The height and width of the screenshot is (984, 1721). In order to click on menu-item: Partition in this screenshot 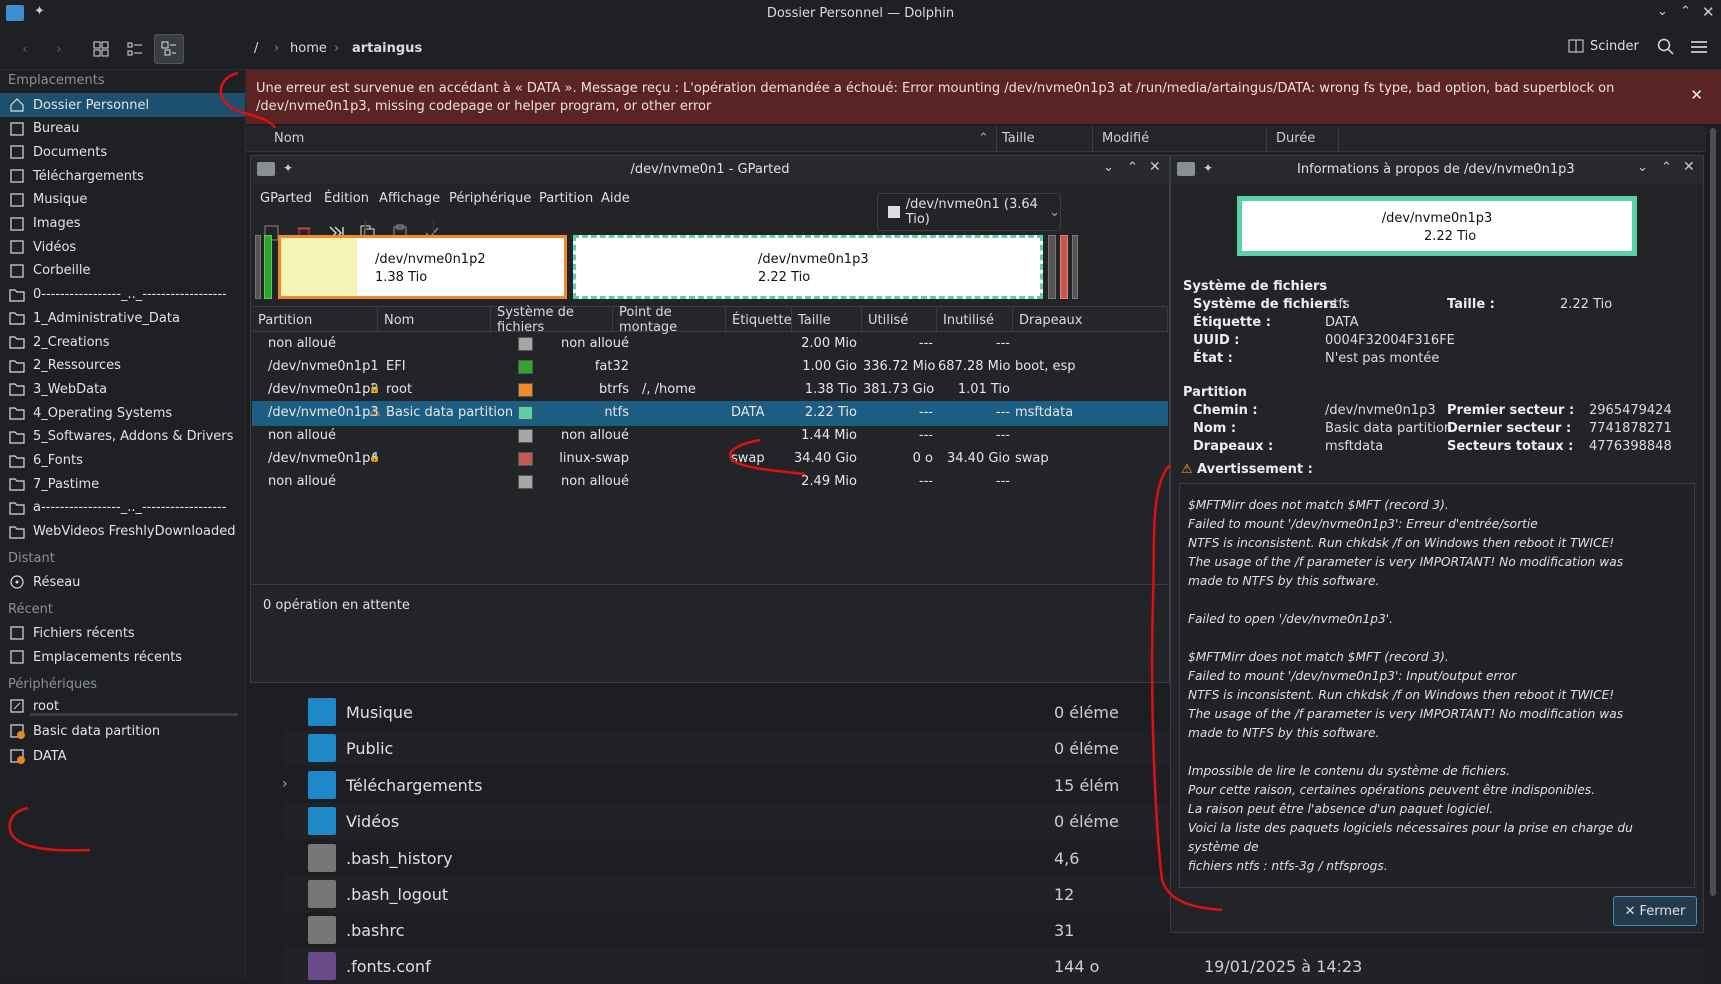, I will do `click(566, 198)`.